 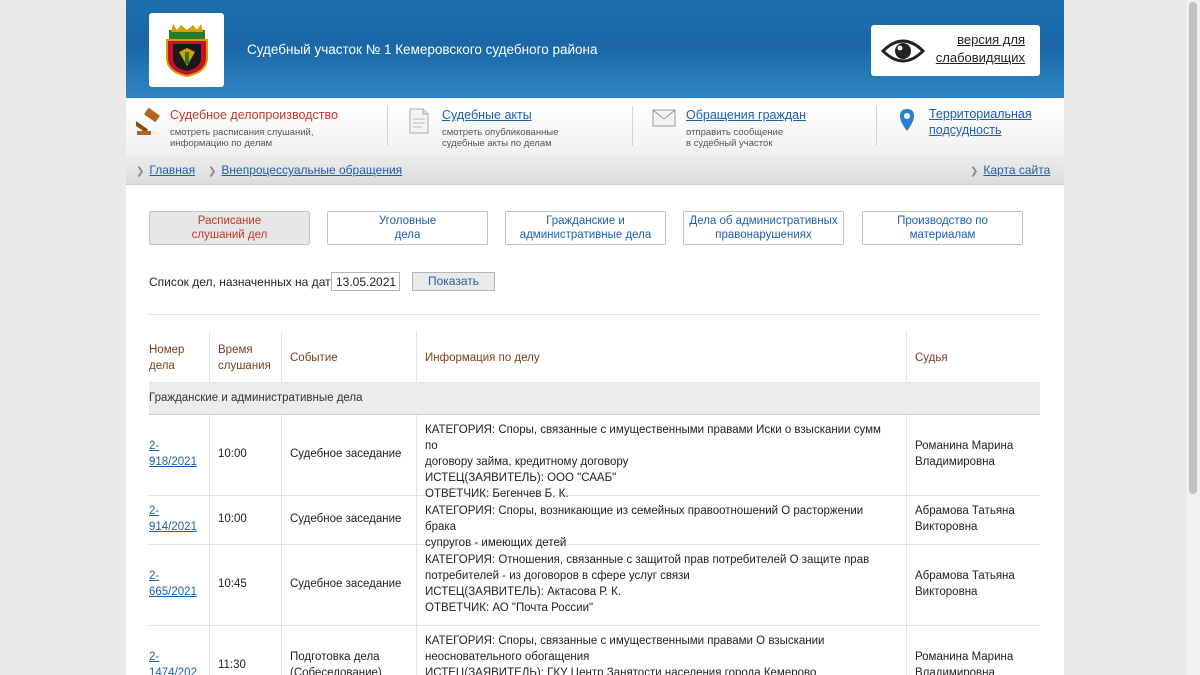 What do you see at coordinates (256, 398) in the screenshot?
I see `group-title: Гражданские и административные дела` at bounding box center [256, 398].